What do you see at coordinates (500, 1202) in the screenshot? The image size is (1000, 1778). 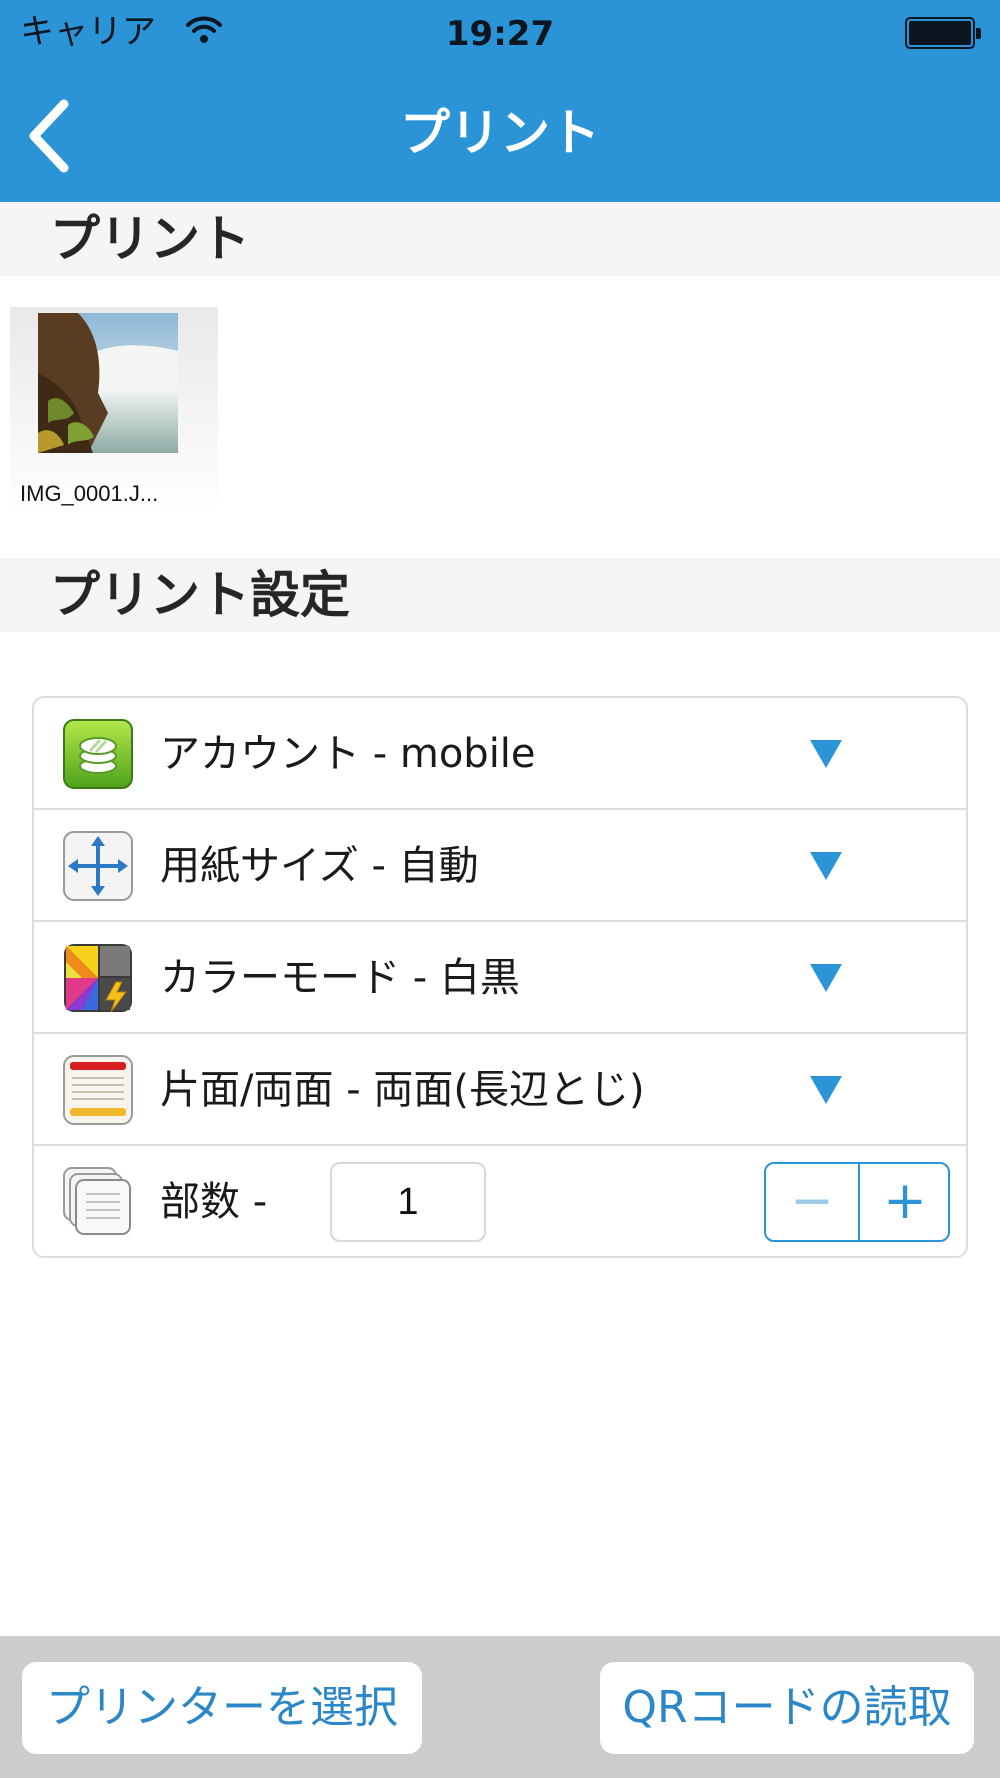 I see `copies-row: 部数 - 1 − +` at bounding box center [500, 1202].